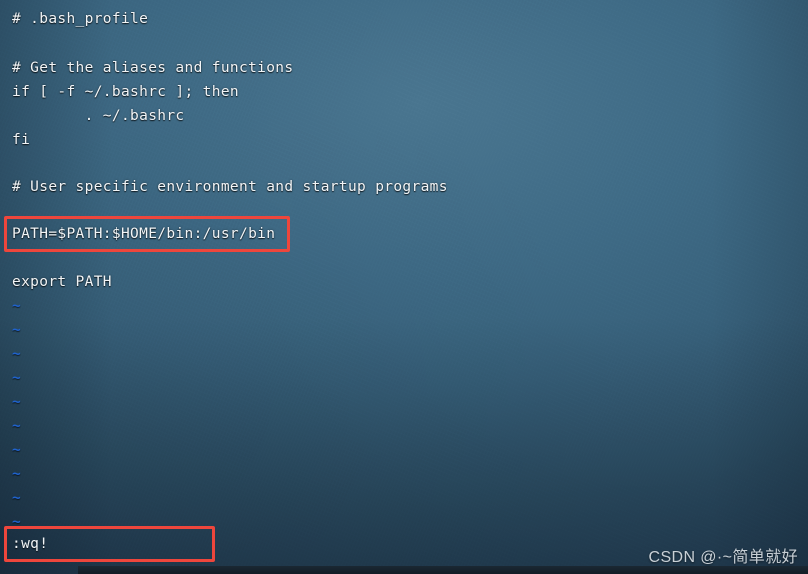 The height and width of the screenshot is (574, 808). Describe the element at coordinates (723, 557) in the screenshot. I see `csdn-watermark: CSDN @·~简单就好` at that location.